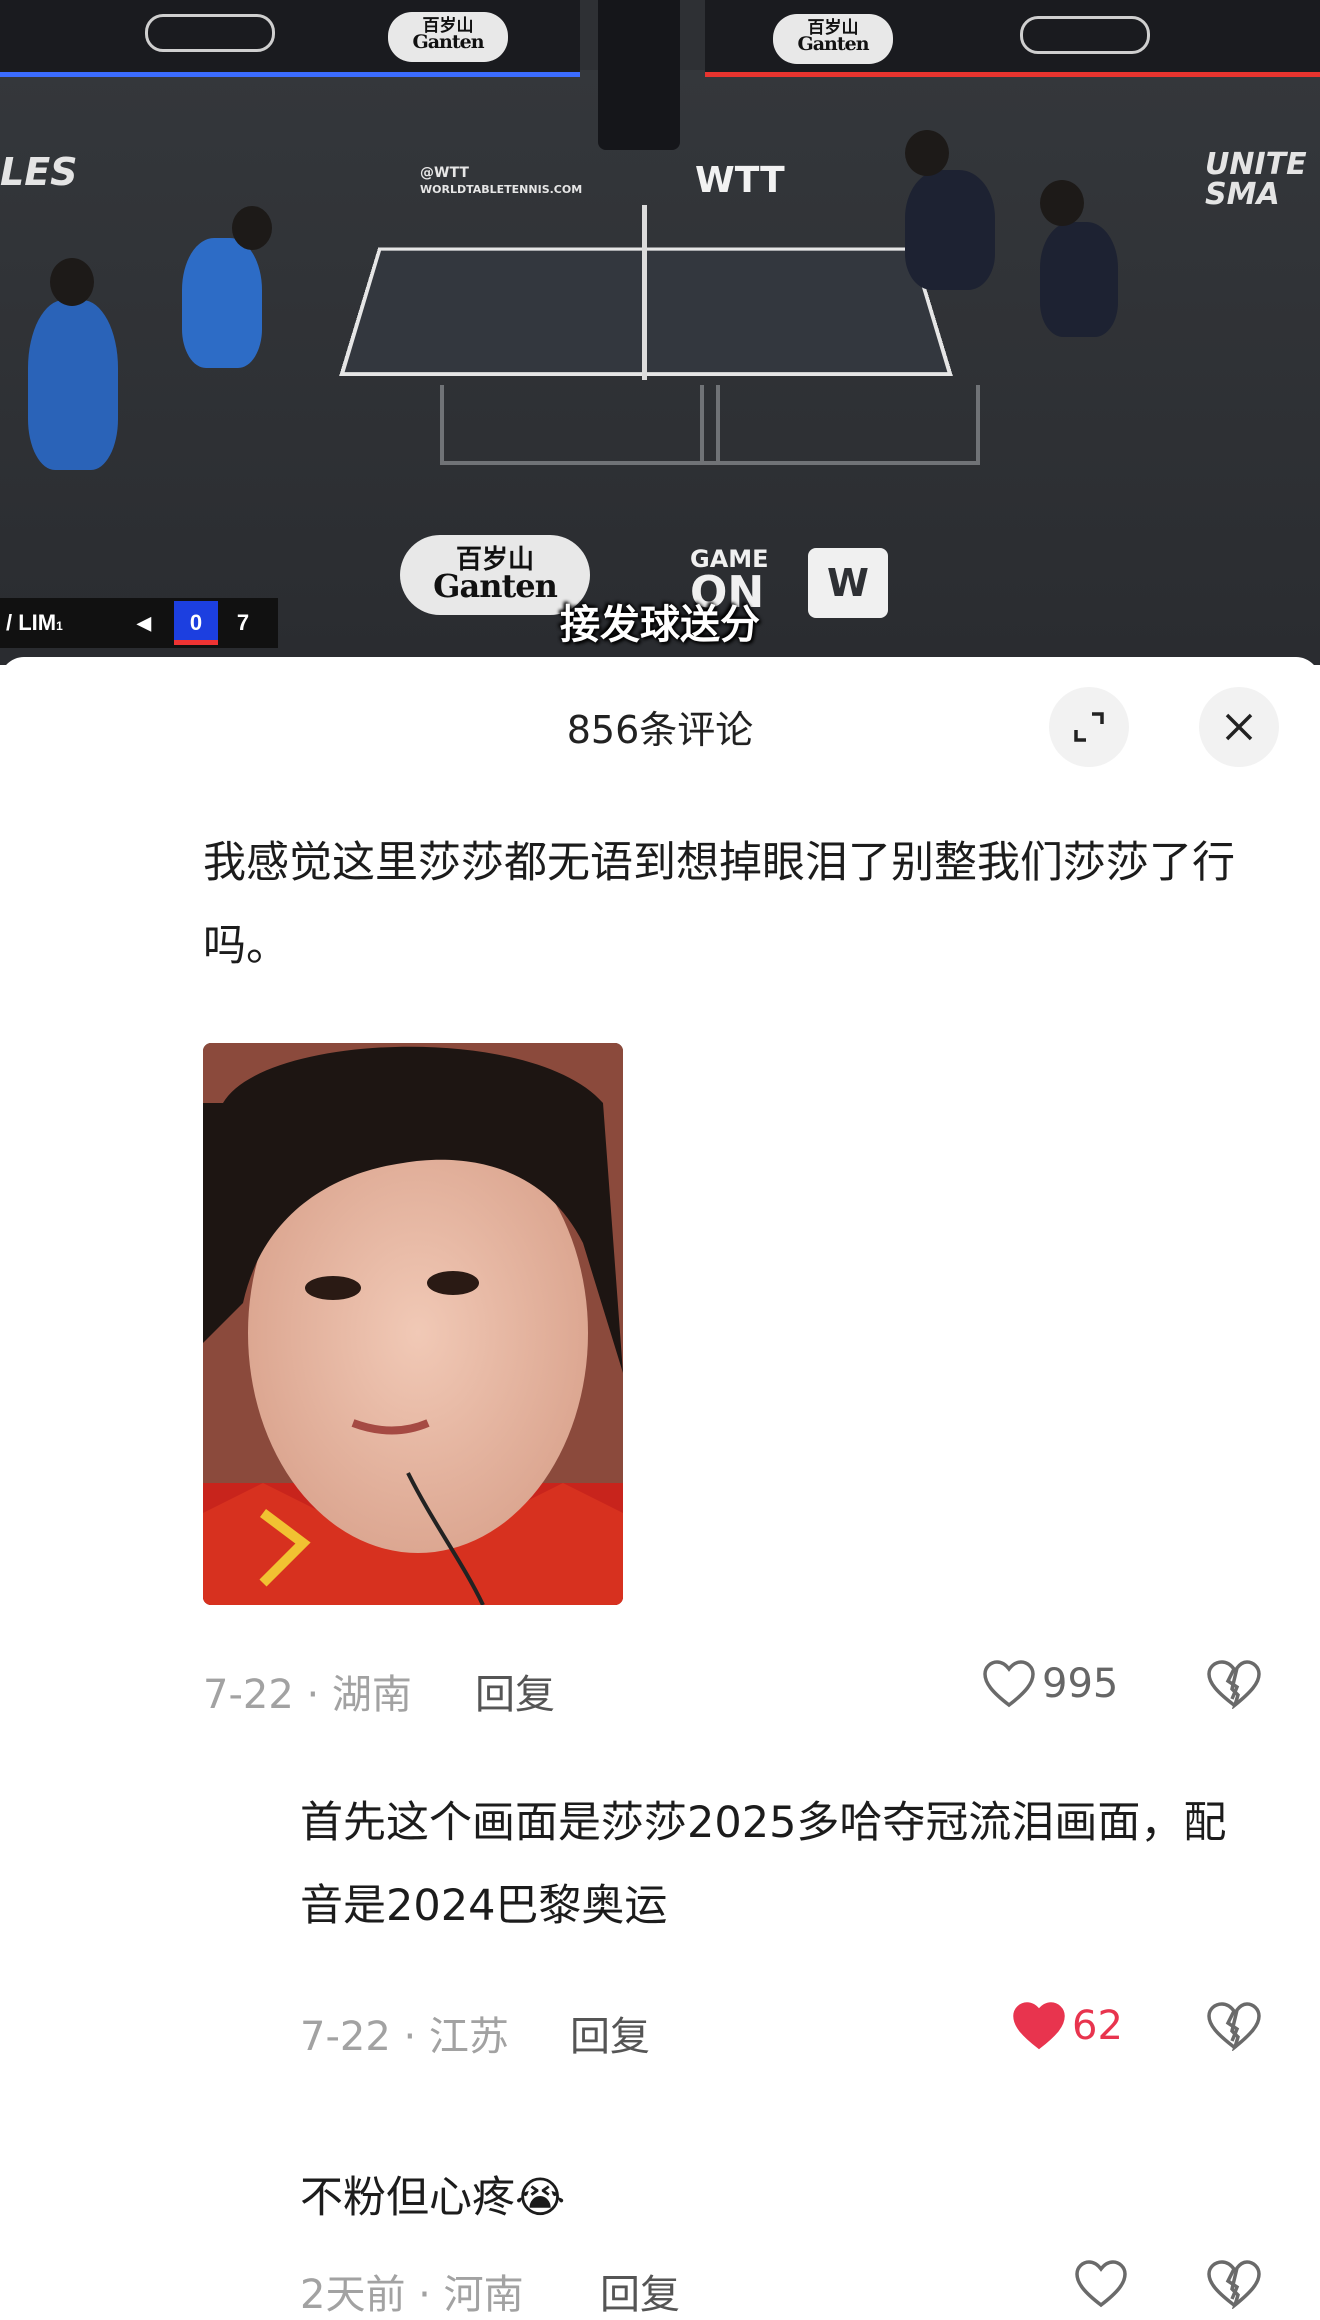  I want to click on heart-filled-icon, so click(1039, 2026).